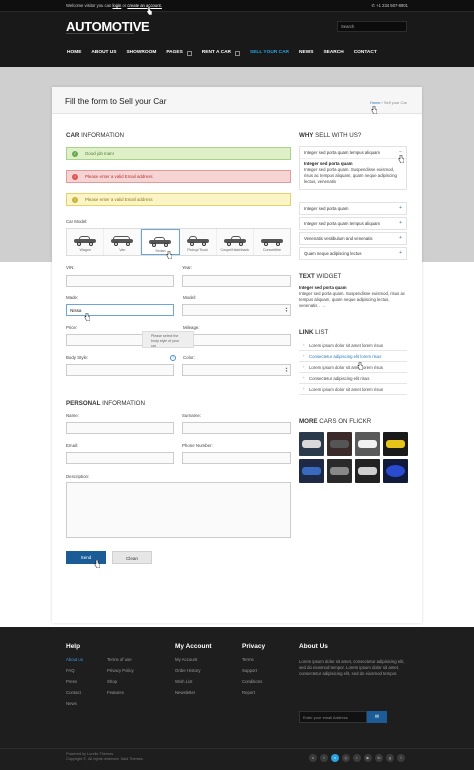 The width and height of the screenshot is (474, 770). I want to click on twitter-icon: t, so click(324, 758).